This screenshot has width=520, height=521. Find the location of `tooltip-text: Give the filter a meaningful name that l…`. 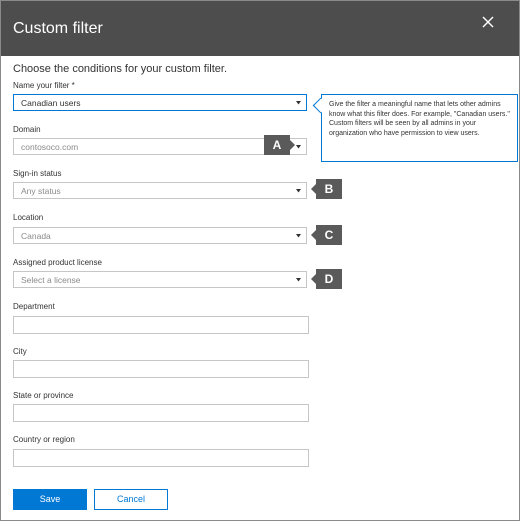

tooltip-text: Give the filter a meaningful name that l… is located at coordinates (419, 119).